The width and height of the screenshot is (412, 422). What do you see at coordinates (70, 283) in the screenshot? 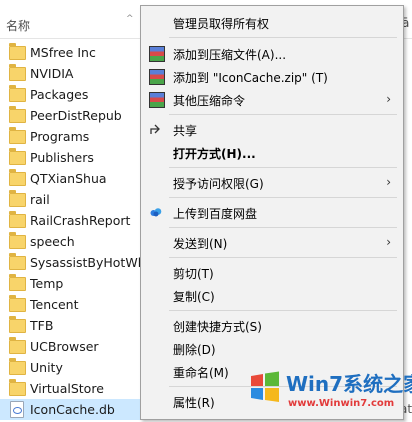
I see `list-item: Temp` at bounding box center [70, 283].